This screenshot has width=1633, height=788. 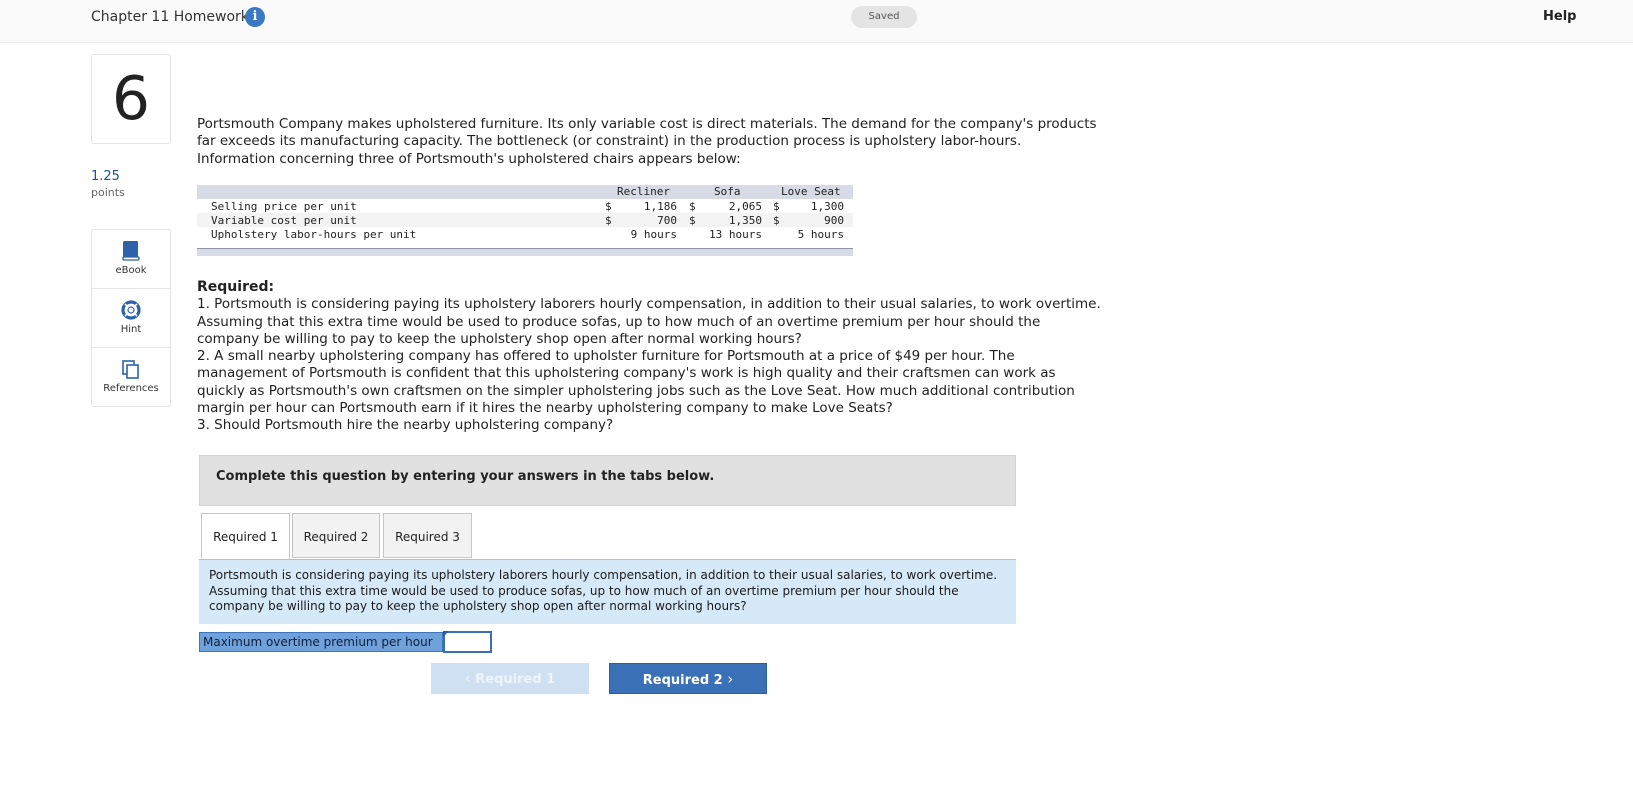 What do you see at coordinates (653, 234) in the screenshot?
I see `table-cell: 9 hours` at bounding box center [653, 234].